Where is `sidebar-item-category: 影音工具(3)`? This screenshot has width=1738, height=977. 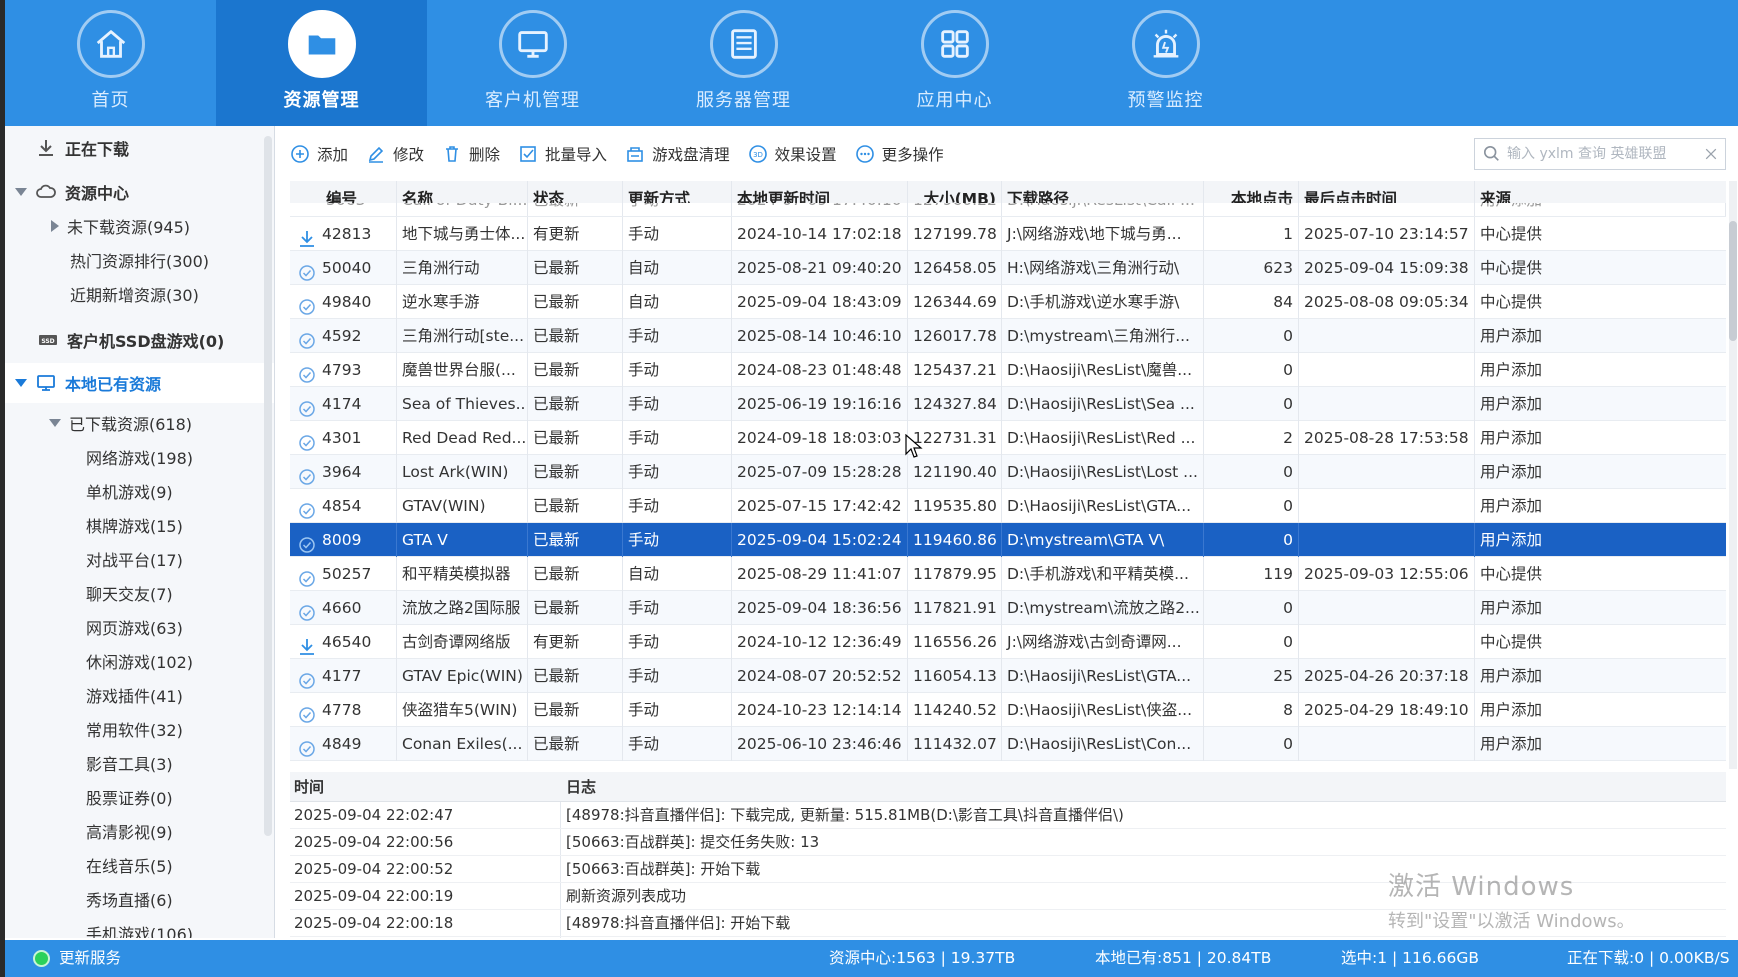
sidebar-item-category: 影音工具(3) is located at coordinates (139, 763).